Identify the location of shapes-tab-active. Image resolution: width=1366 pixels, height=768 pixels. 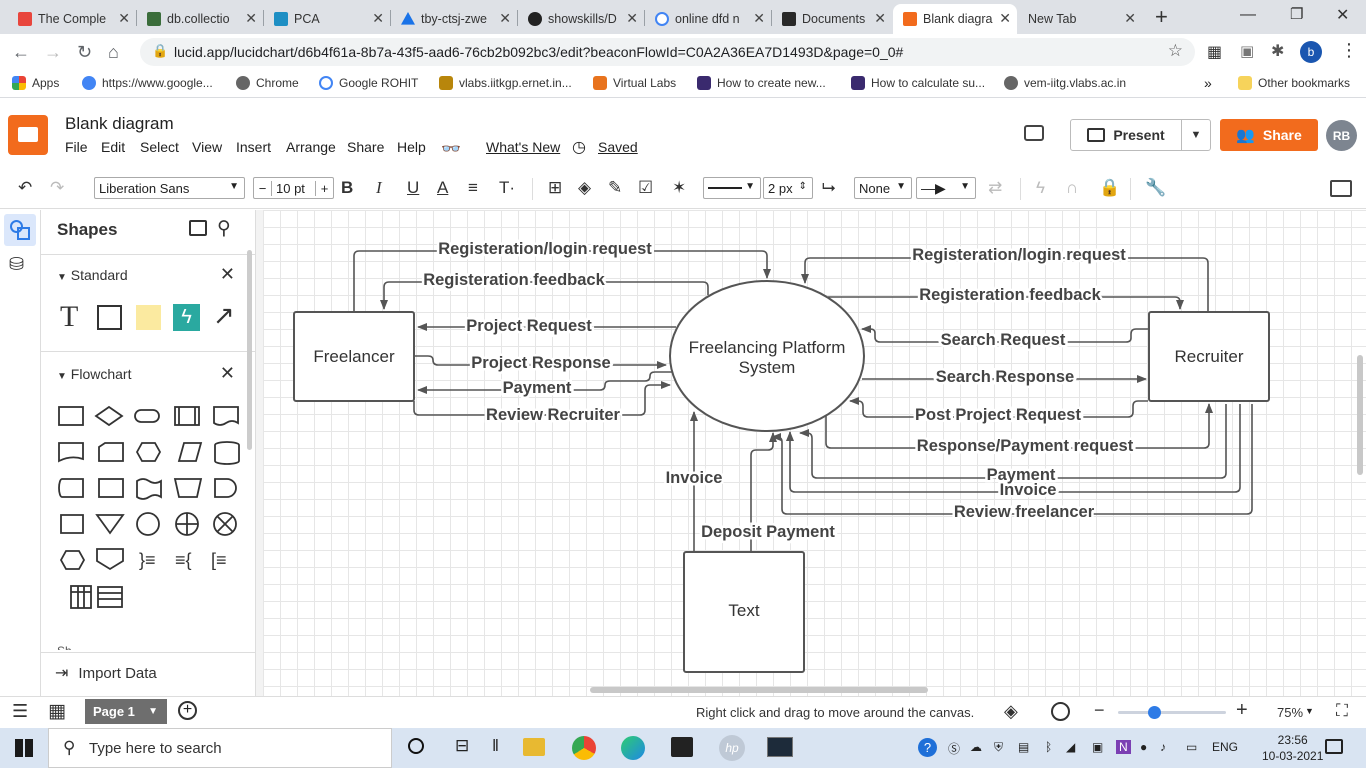
(20, 230).